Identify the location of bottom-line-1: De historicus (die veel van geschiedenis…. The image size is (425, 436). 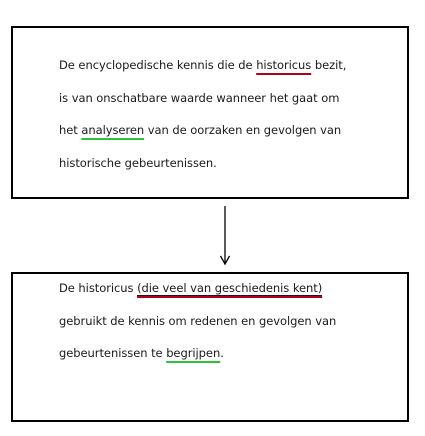
(190, 288).